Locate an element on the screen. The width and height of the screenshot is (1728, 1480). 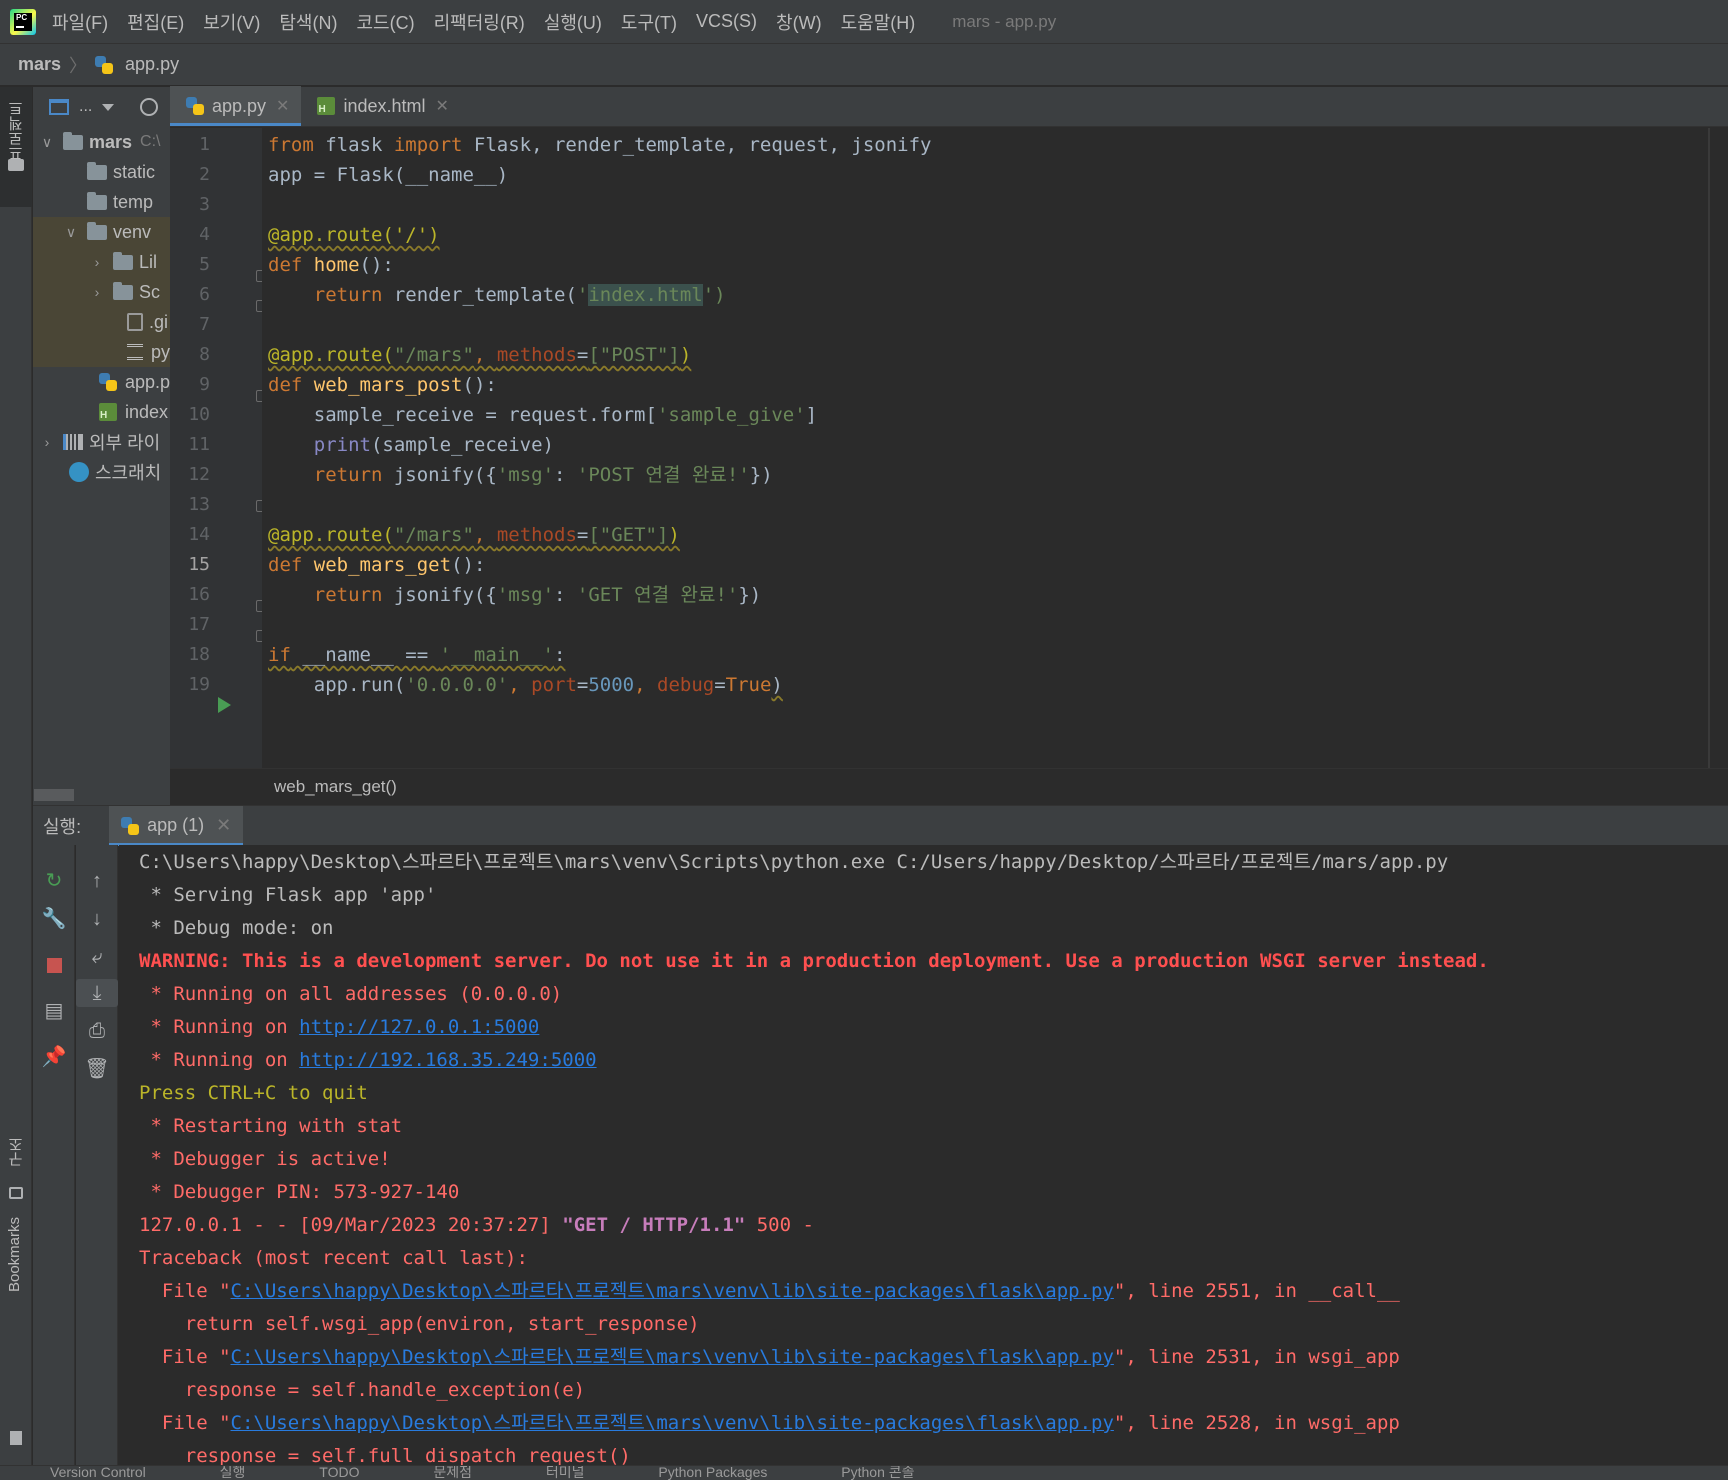
run-tab-app: app (1) ✕ is located at coordinates (176, 825).